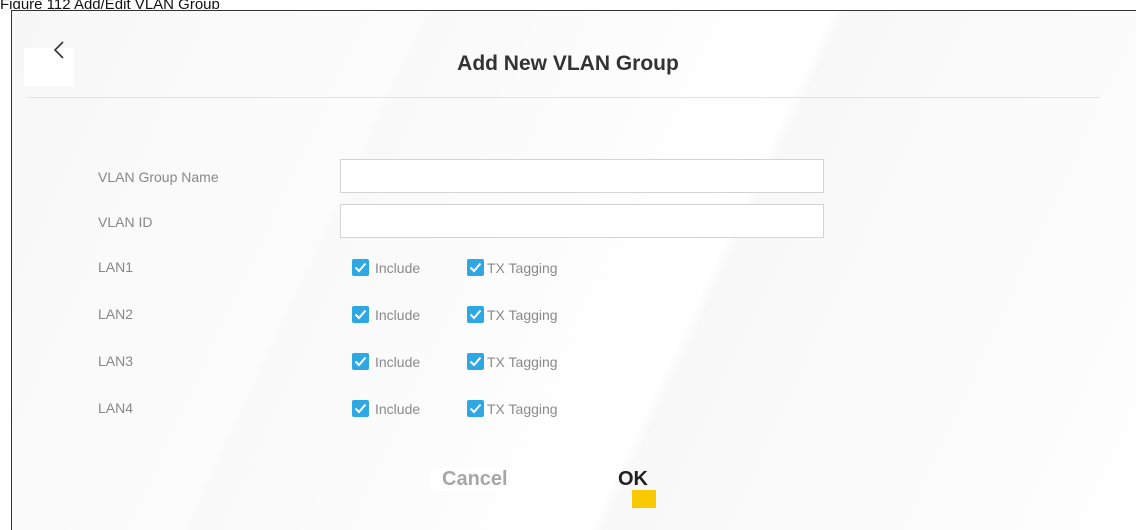  What do you see at coordinates (158, 177) in the screenshot?
I see `vlan-group-name-label: VLAN Group Name` at bounding box center [158, 177].